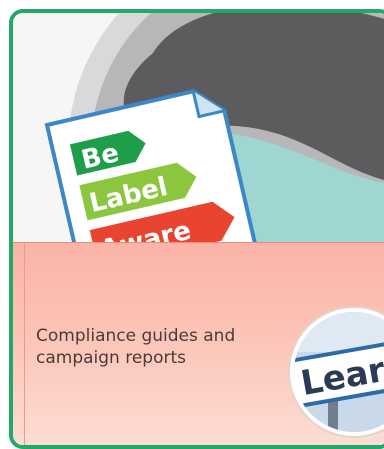 Image resolution: width=384 pixels, height=449 pixels. Describe the element at coordinates (156, 347) in the screenshot. I see `card-caption: Compliance guides and campaign reports` at that location.